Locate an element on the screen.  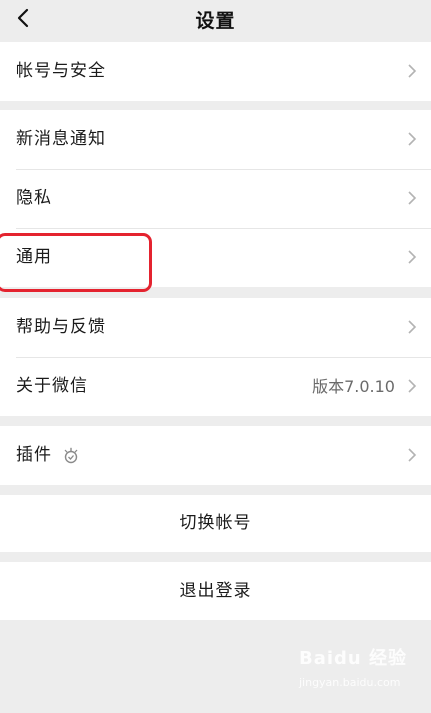
settings-group-account: 帐号与安全 is located at coordinates (215, 71).